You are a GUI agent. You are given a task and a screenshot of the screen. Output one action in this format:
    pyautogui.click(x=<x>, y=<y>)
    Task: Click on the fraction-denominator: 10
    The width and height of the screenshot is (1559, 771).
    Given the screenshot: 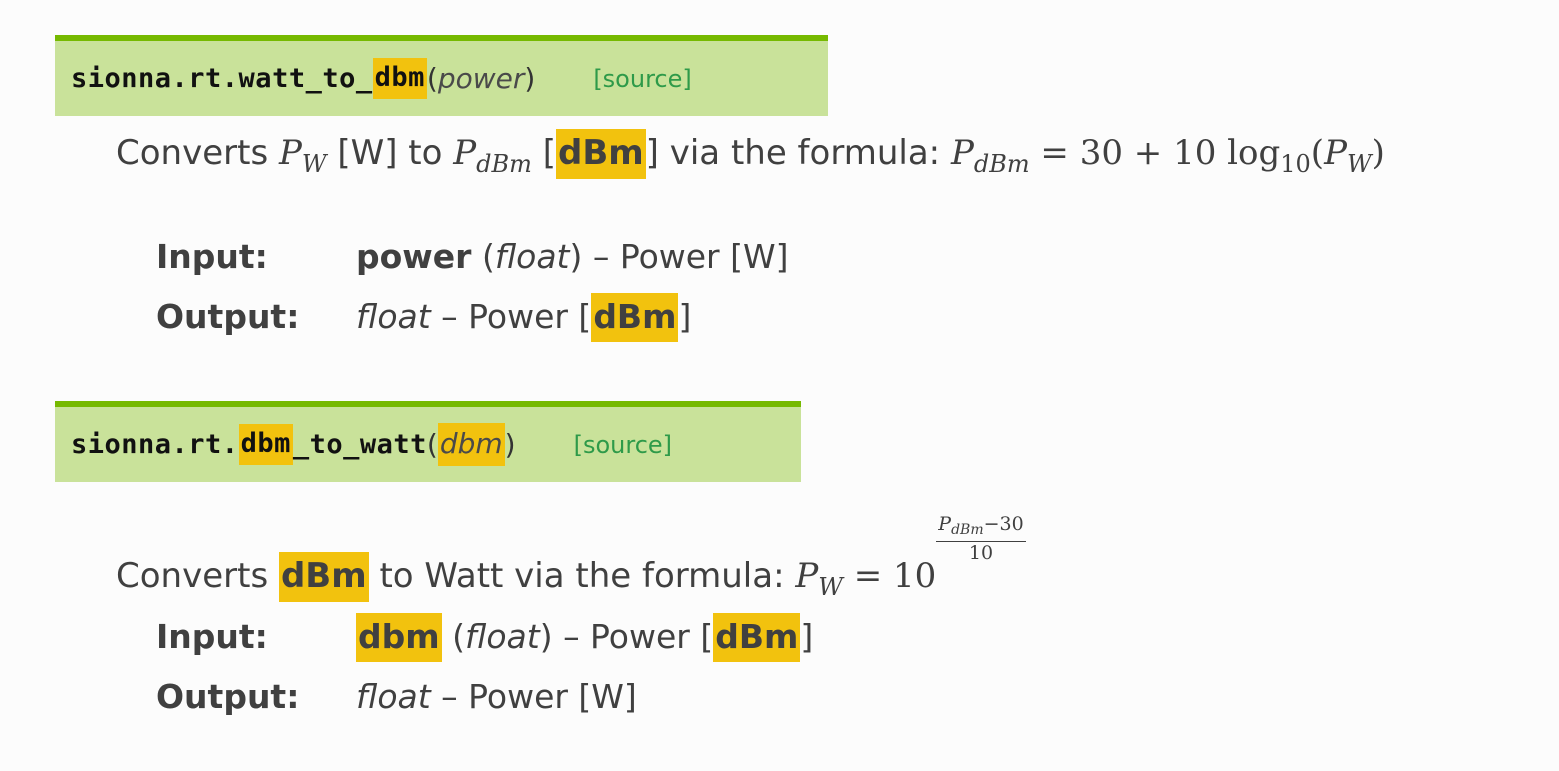 What is the action you would take?
    pyautogui.click(x=981, y=553)
    